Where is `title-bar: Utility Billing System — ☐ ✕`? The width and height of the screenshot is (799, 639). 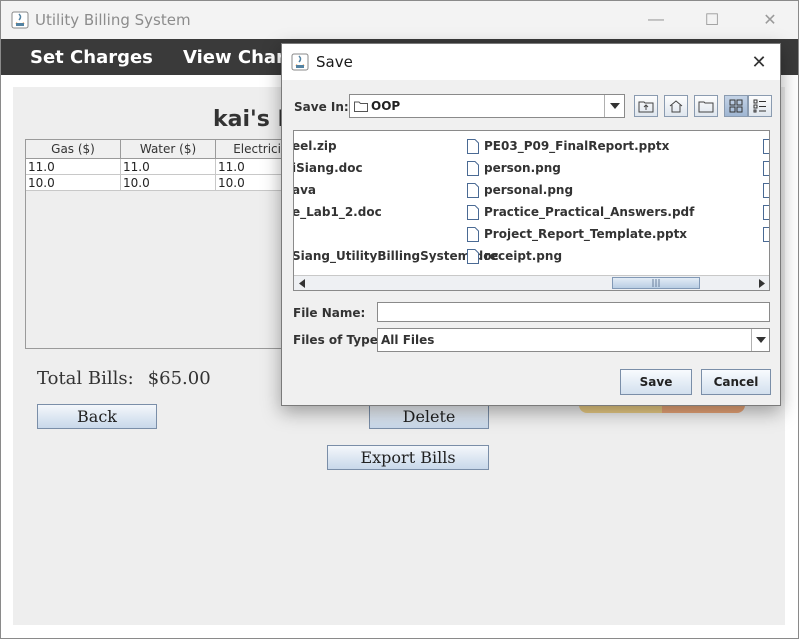 title-bar: Utility Billing System — ☐ ✕ is located at coordinates (399, 20).